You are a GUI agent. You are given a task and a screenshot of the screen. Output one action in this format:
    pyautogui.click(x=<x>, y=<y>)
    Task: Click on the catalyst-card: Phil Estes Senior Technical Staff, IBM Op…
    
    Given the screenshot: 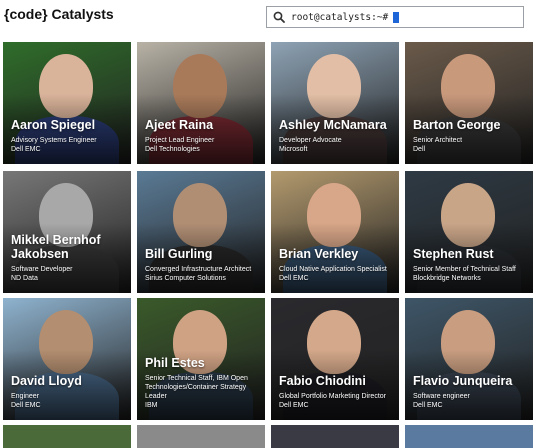 What is the action you would take?
    pyautogui.click(x=201, y=359)
    